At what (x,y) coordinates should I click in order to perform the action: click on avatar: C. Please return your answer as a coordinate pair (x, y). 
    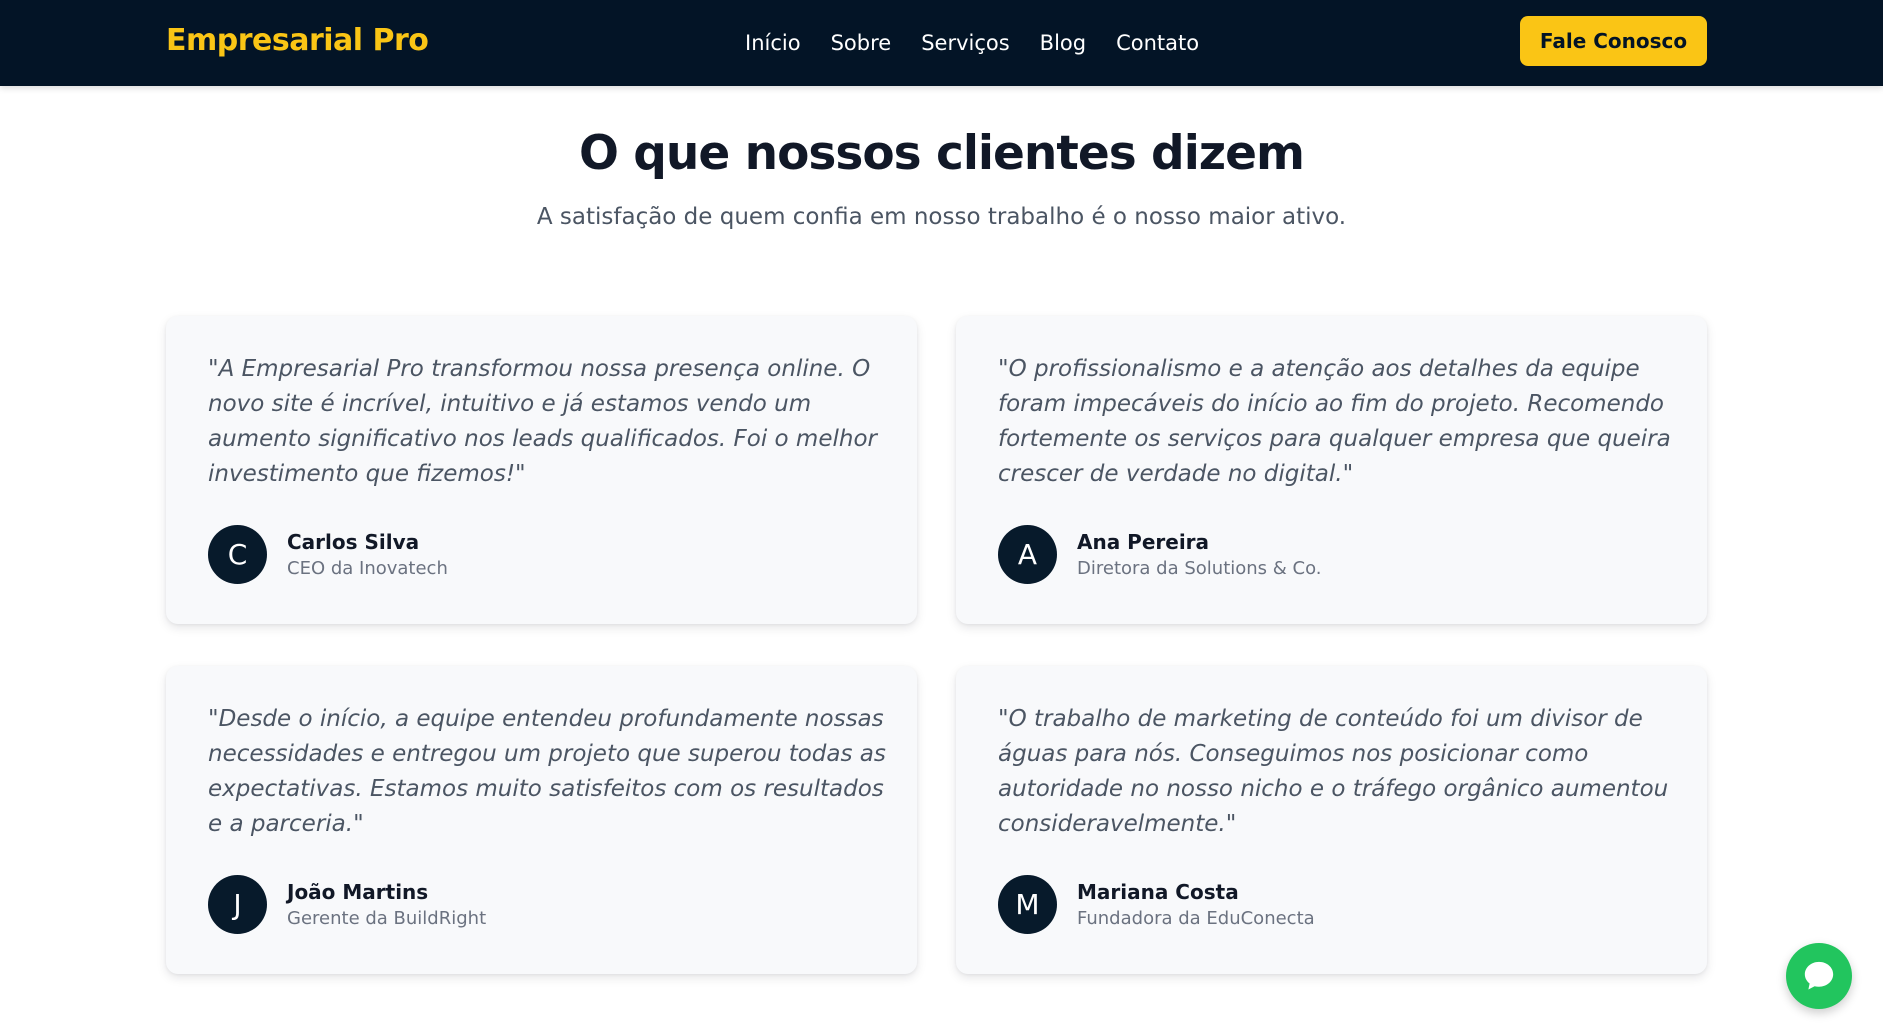
    Looking at the image, I should click on (237, 554).